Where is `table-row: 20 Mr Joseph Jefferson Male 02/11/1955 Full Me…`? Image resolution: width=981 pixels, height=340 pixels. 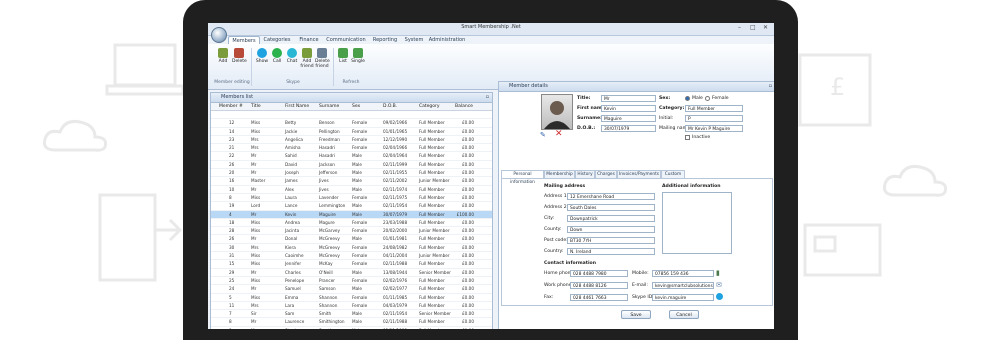
table-row: 20 Mr Joseph Jefferson Male 02/11/1955 Full Me… is located at coordinates (351, 173).